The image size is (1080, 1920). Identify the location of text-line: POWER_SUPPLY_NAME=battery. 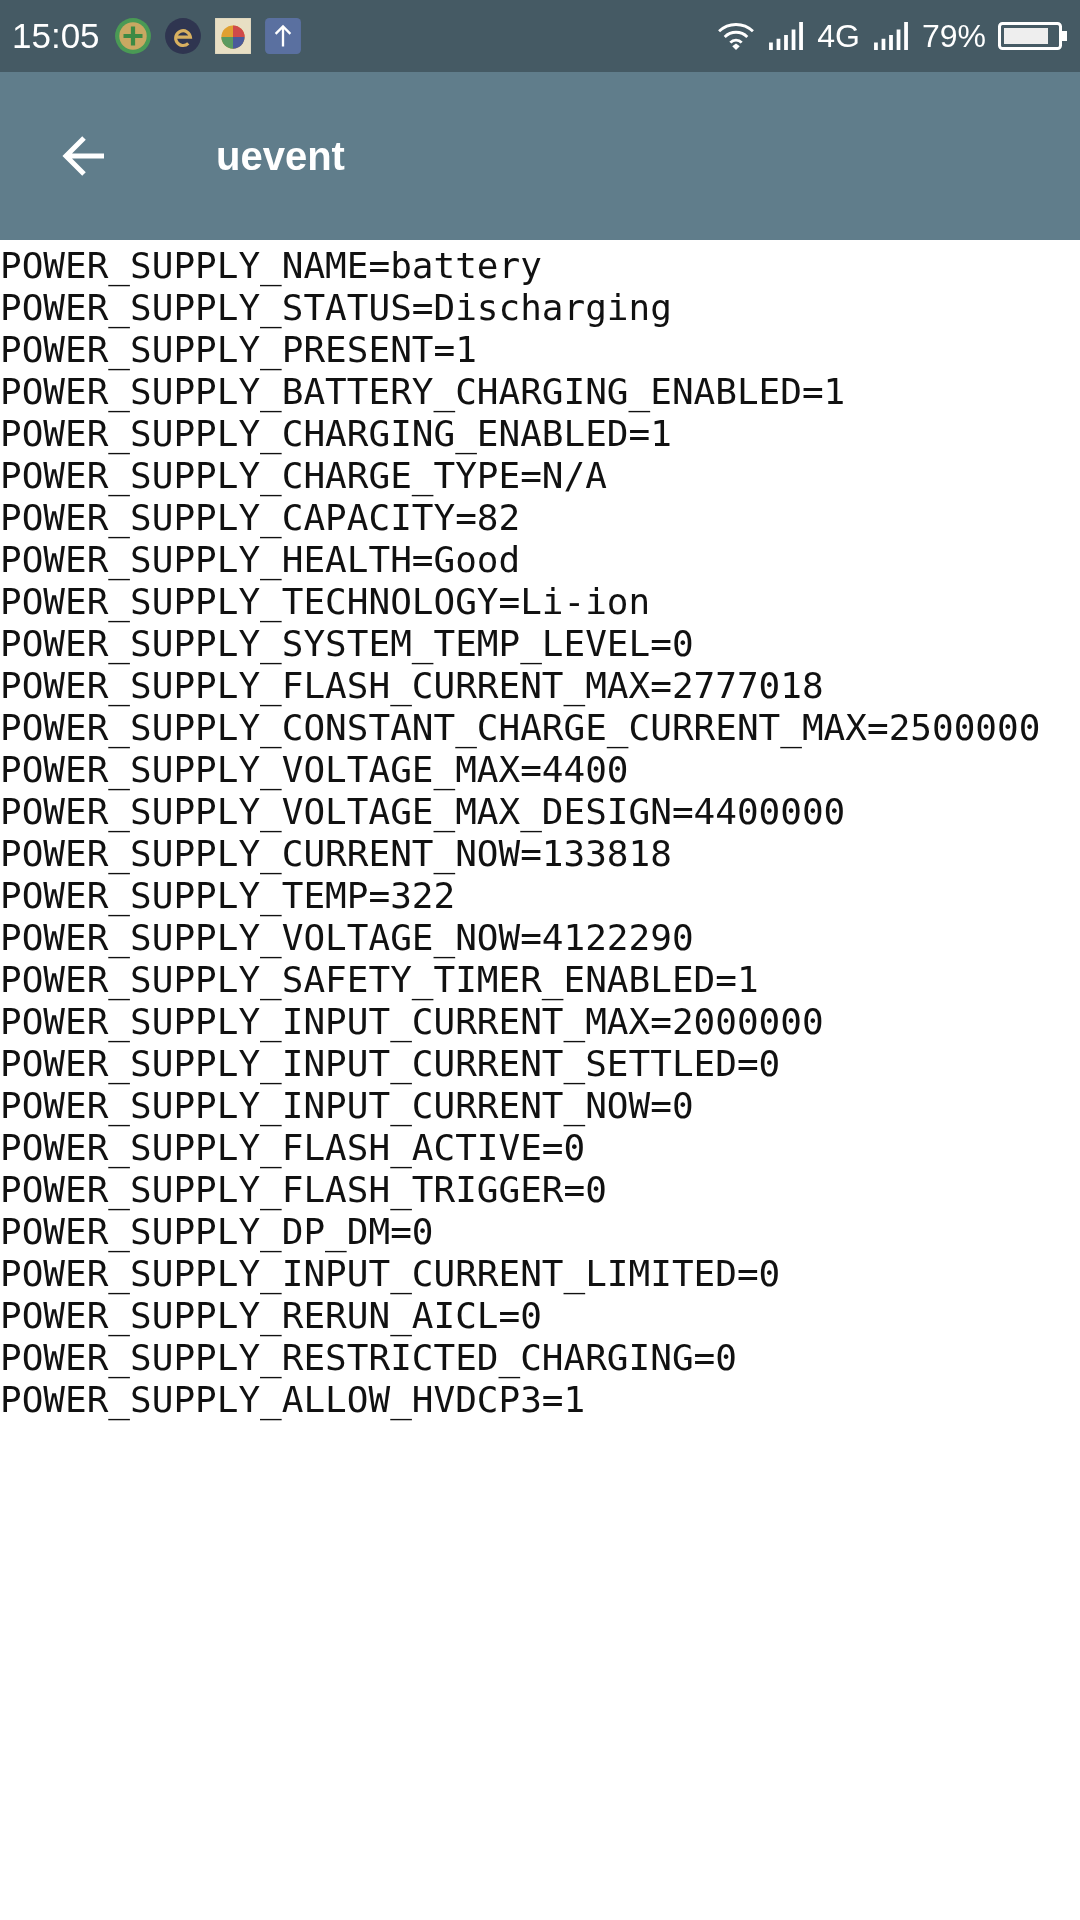
(271, 266).